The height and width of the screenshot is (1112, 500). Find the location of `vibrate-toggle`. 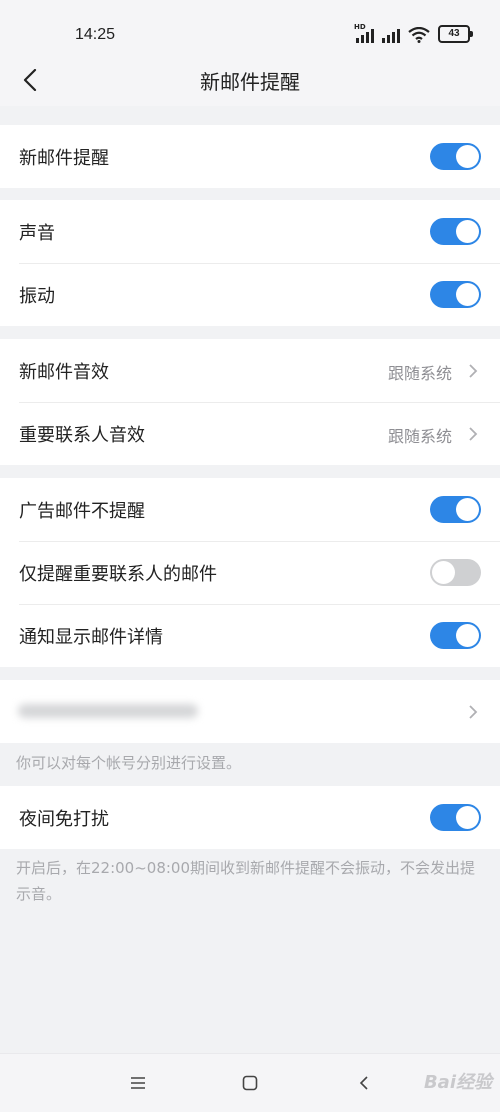

vibrate-toggle is located at coordinates (455, 294).